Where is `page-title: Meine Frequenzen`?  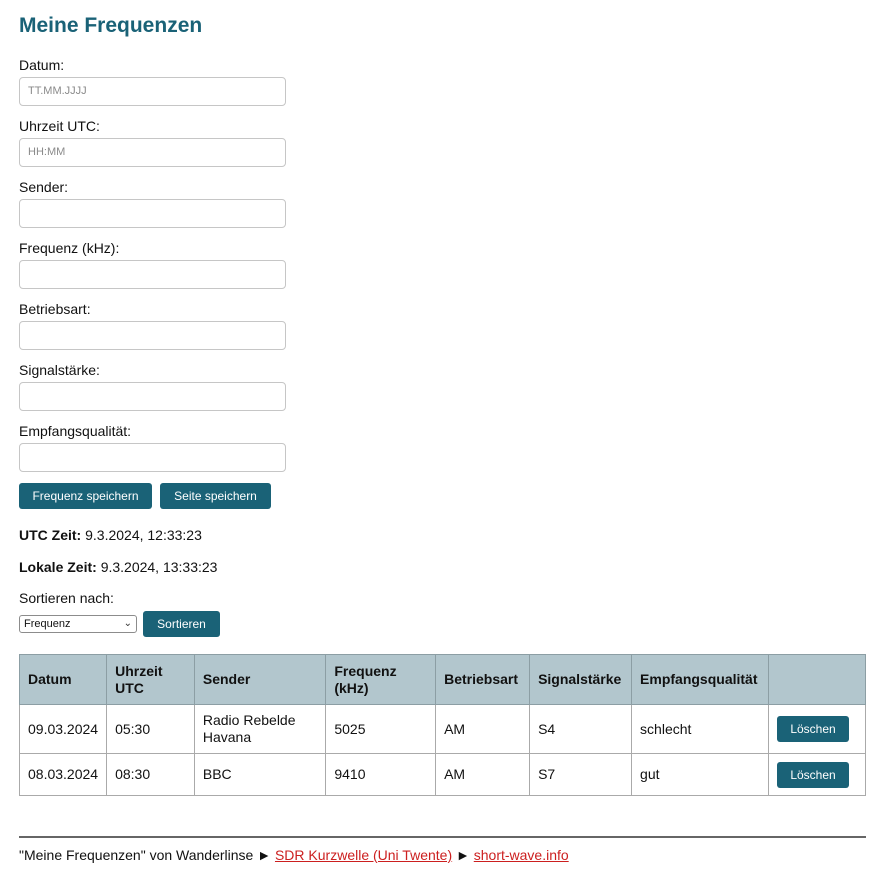 page-title: Meine Frequenzen is located at coordinates (111, 25).